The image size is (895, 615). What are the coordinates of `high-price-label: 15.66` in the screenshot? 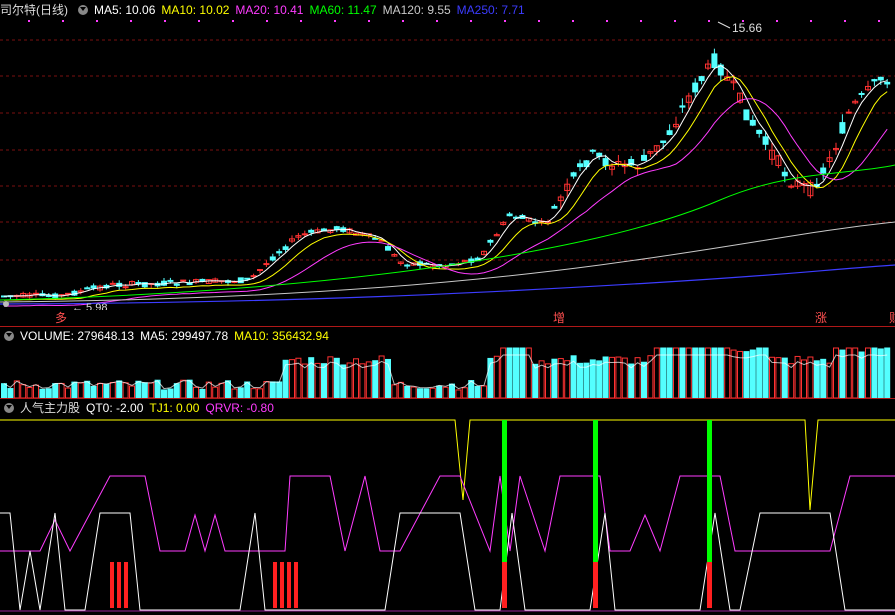 It's located at (747, 28).